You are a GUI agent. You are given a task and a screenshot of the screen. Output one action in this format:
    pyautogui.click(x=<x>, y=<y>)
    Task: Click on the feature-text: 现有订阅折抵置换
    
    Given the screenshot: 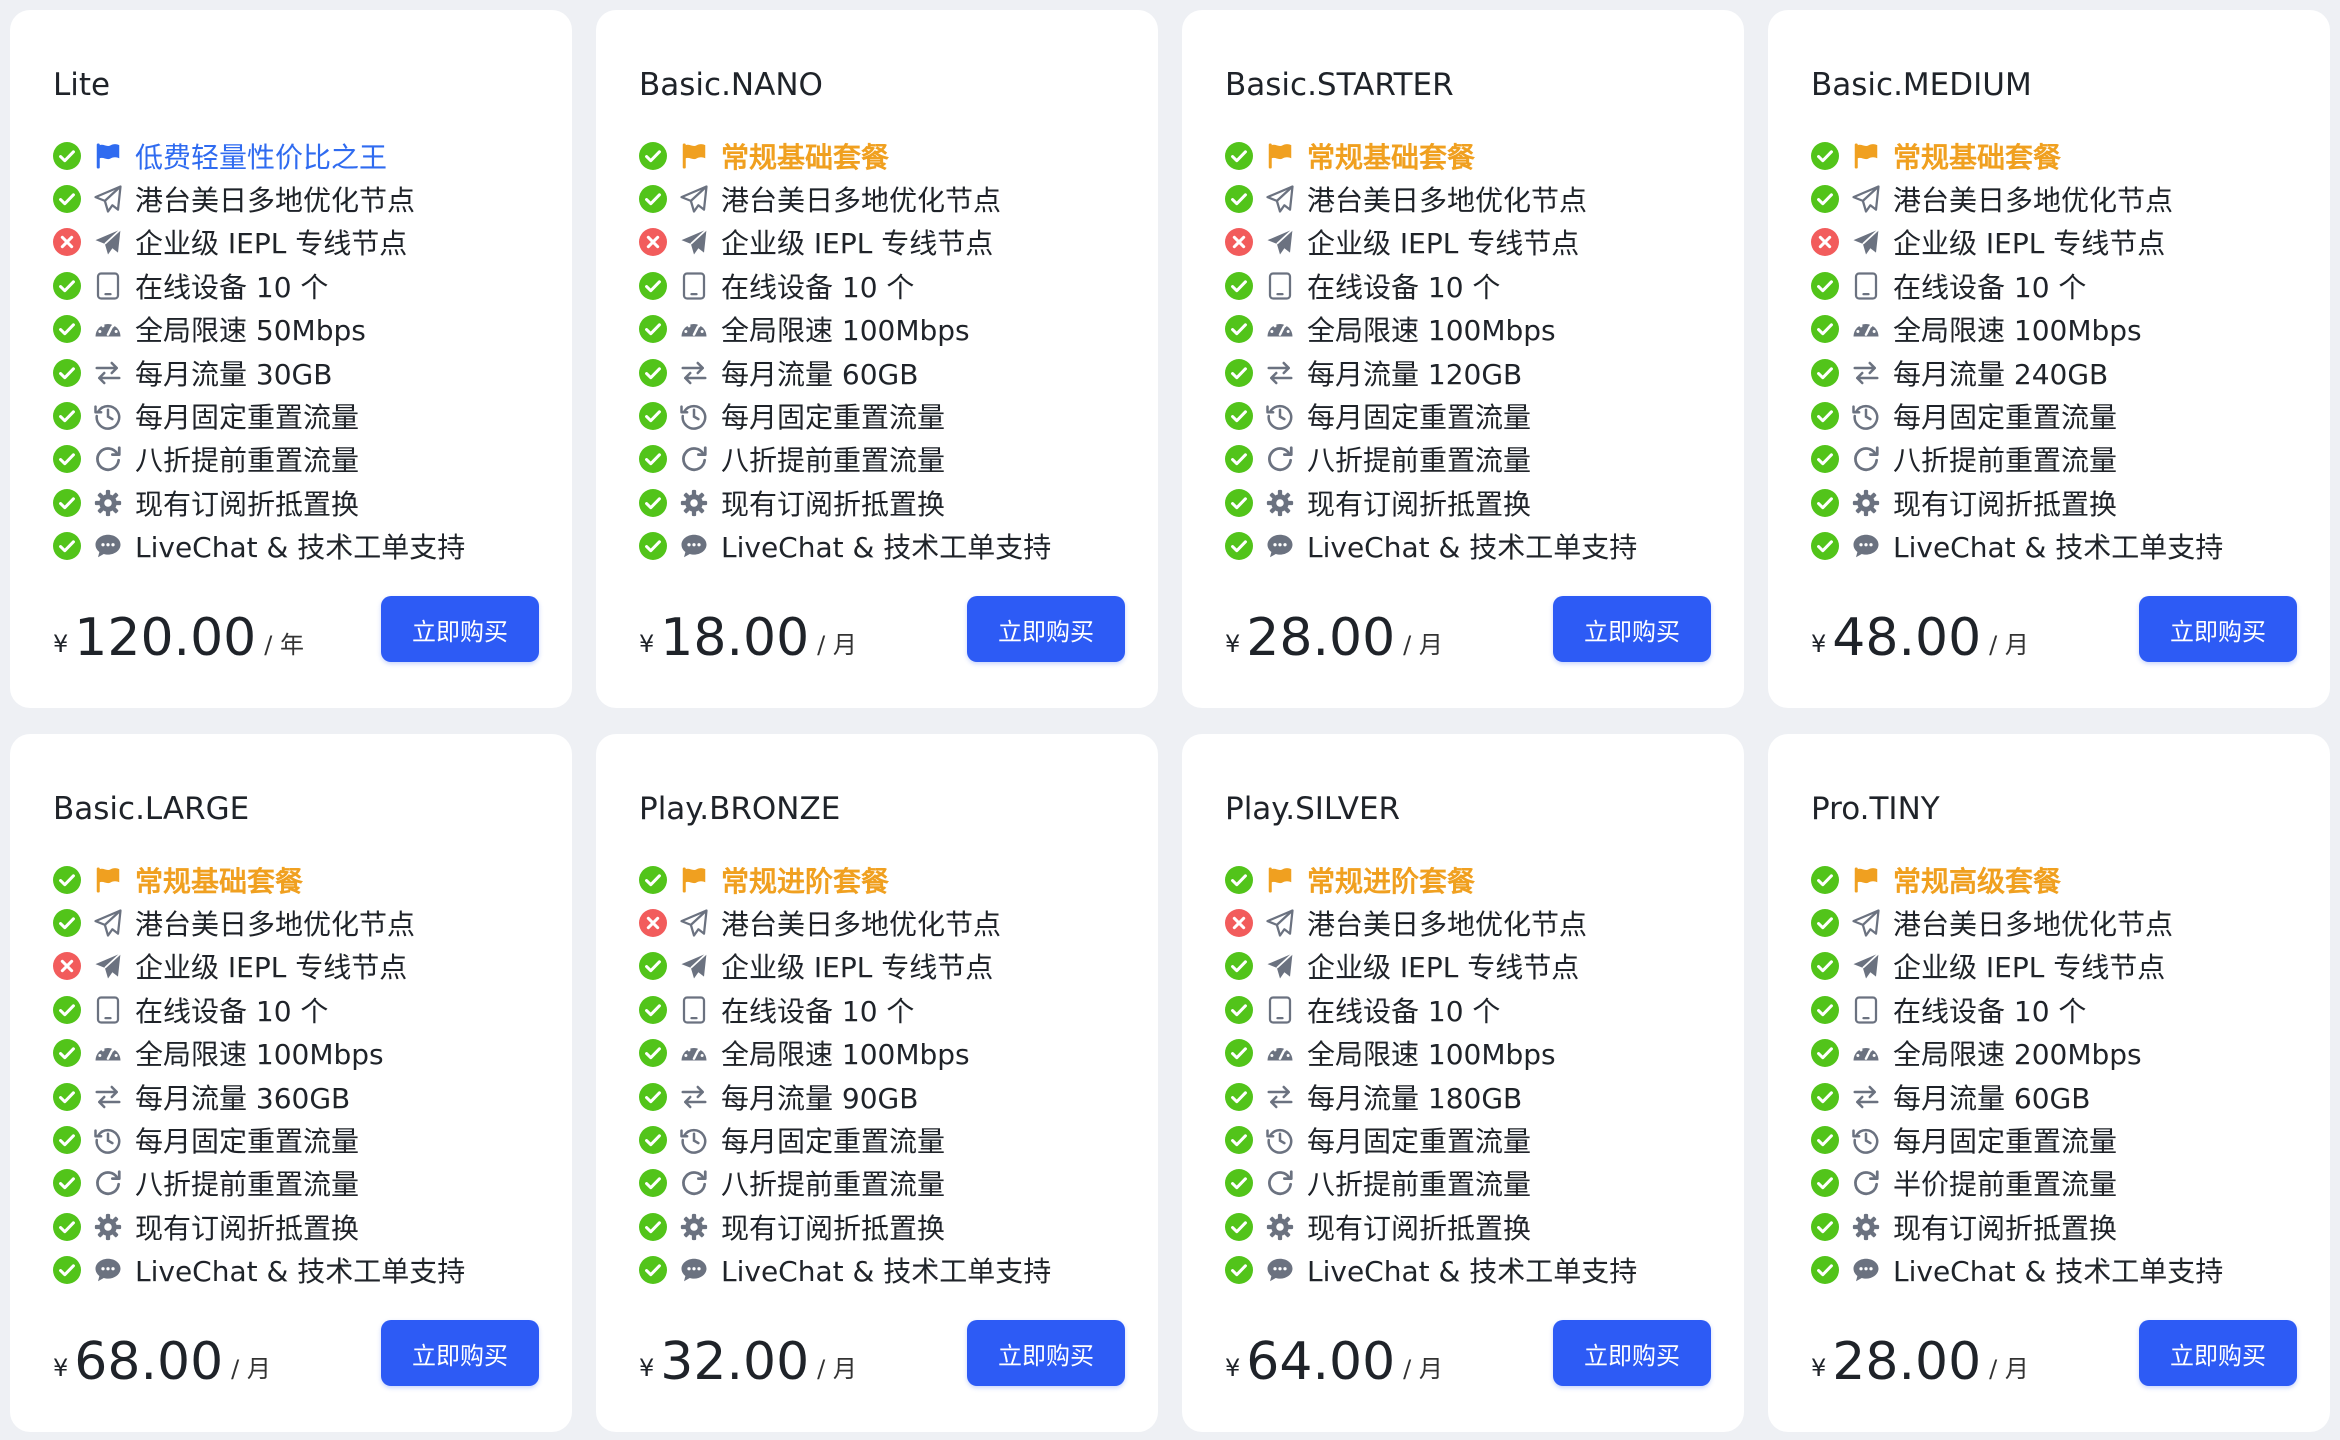 What is the action you would take?
    pyautogui.click(x=247, y=504)
    